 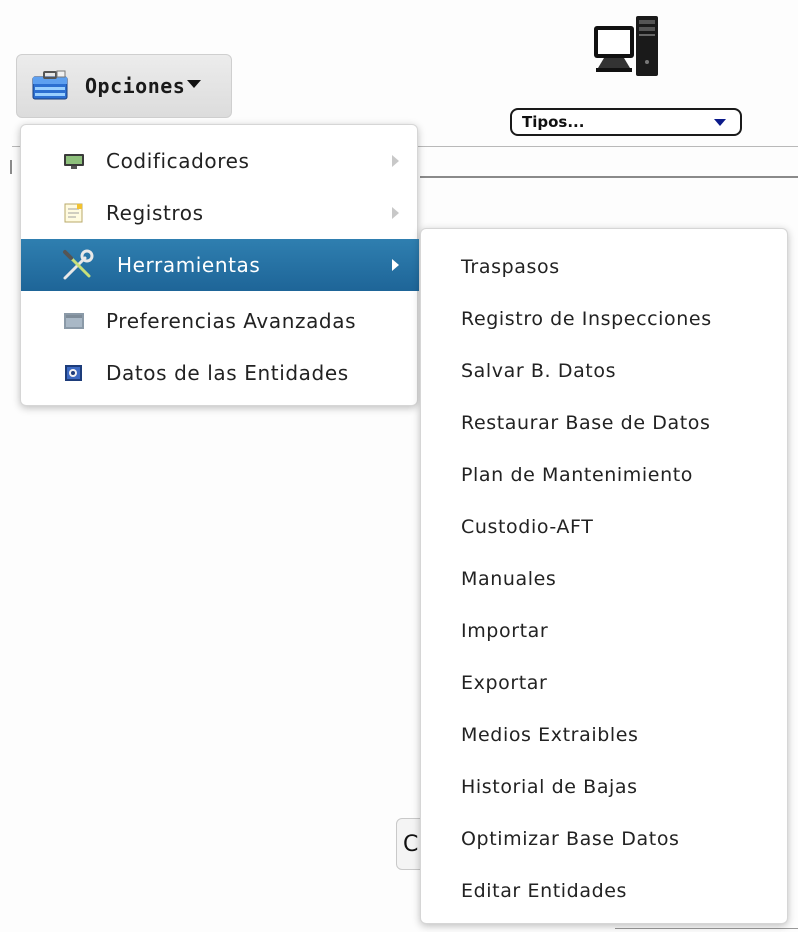 What do you see at coordinates (577, 475) in the screenshot?
I see `submenu-item-plan-mantenimiento: Plan de Mantenimiento` at bounding box center [577, 475].